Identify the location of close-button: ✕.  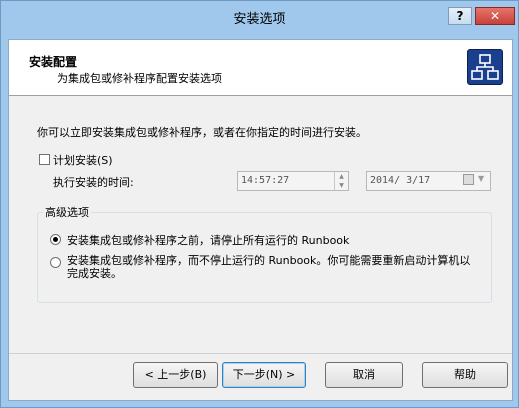
(495, 16).